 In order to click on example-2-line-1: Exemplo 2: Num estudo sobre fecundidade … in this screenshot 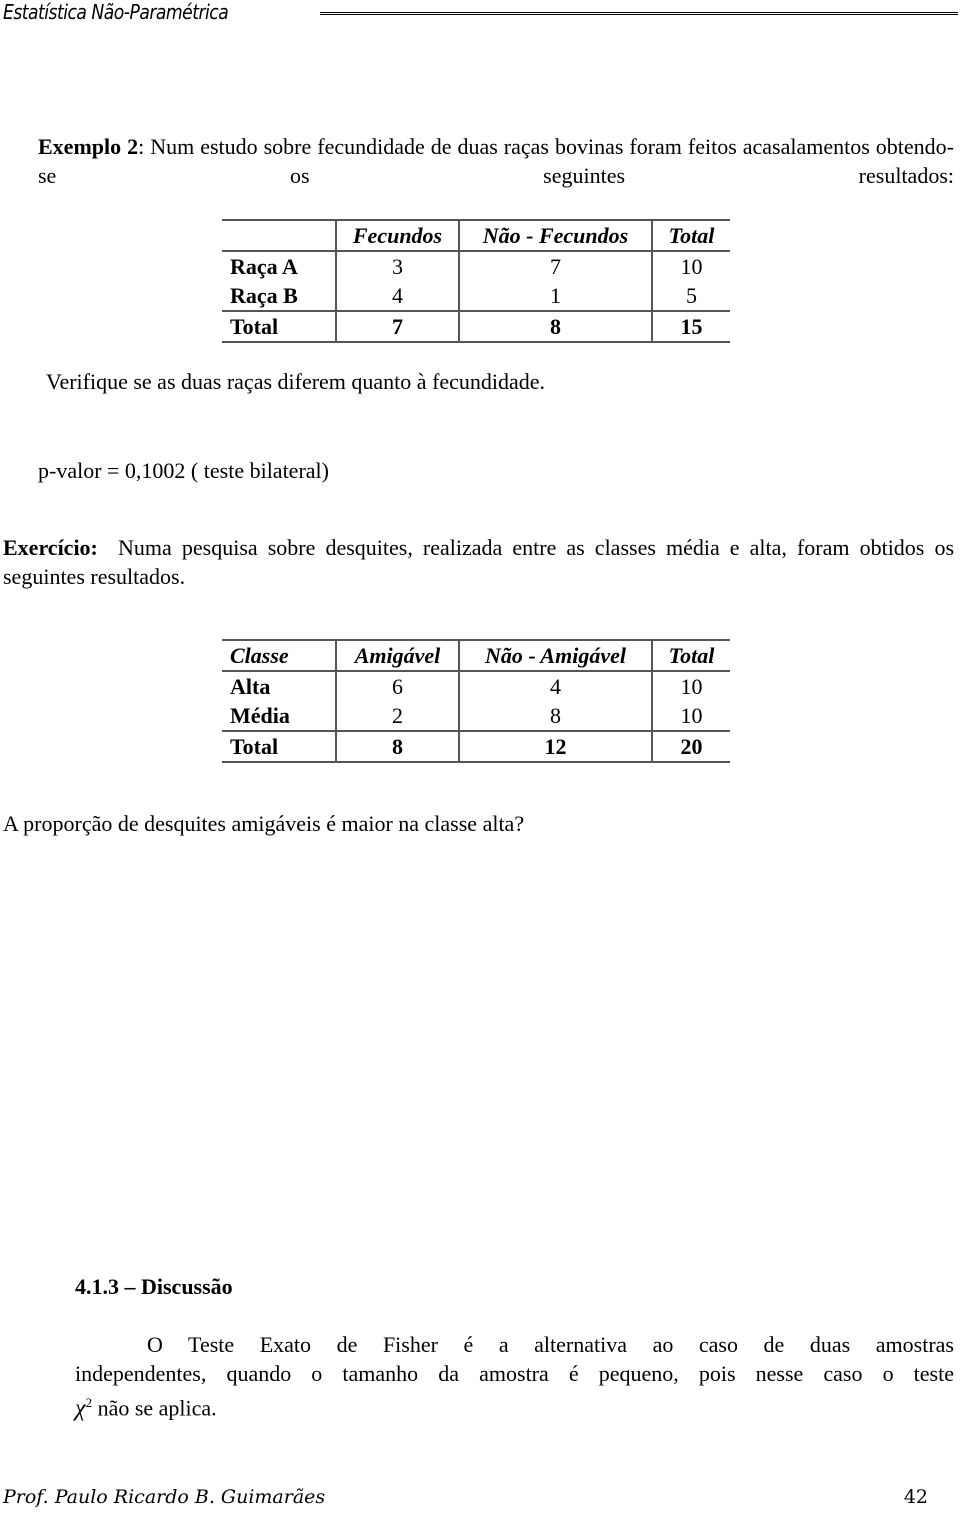, I will do `click(496, 161)`.